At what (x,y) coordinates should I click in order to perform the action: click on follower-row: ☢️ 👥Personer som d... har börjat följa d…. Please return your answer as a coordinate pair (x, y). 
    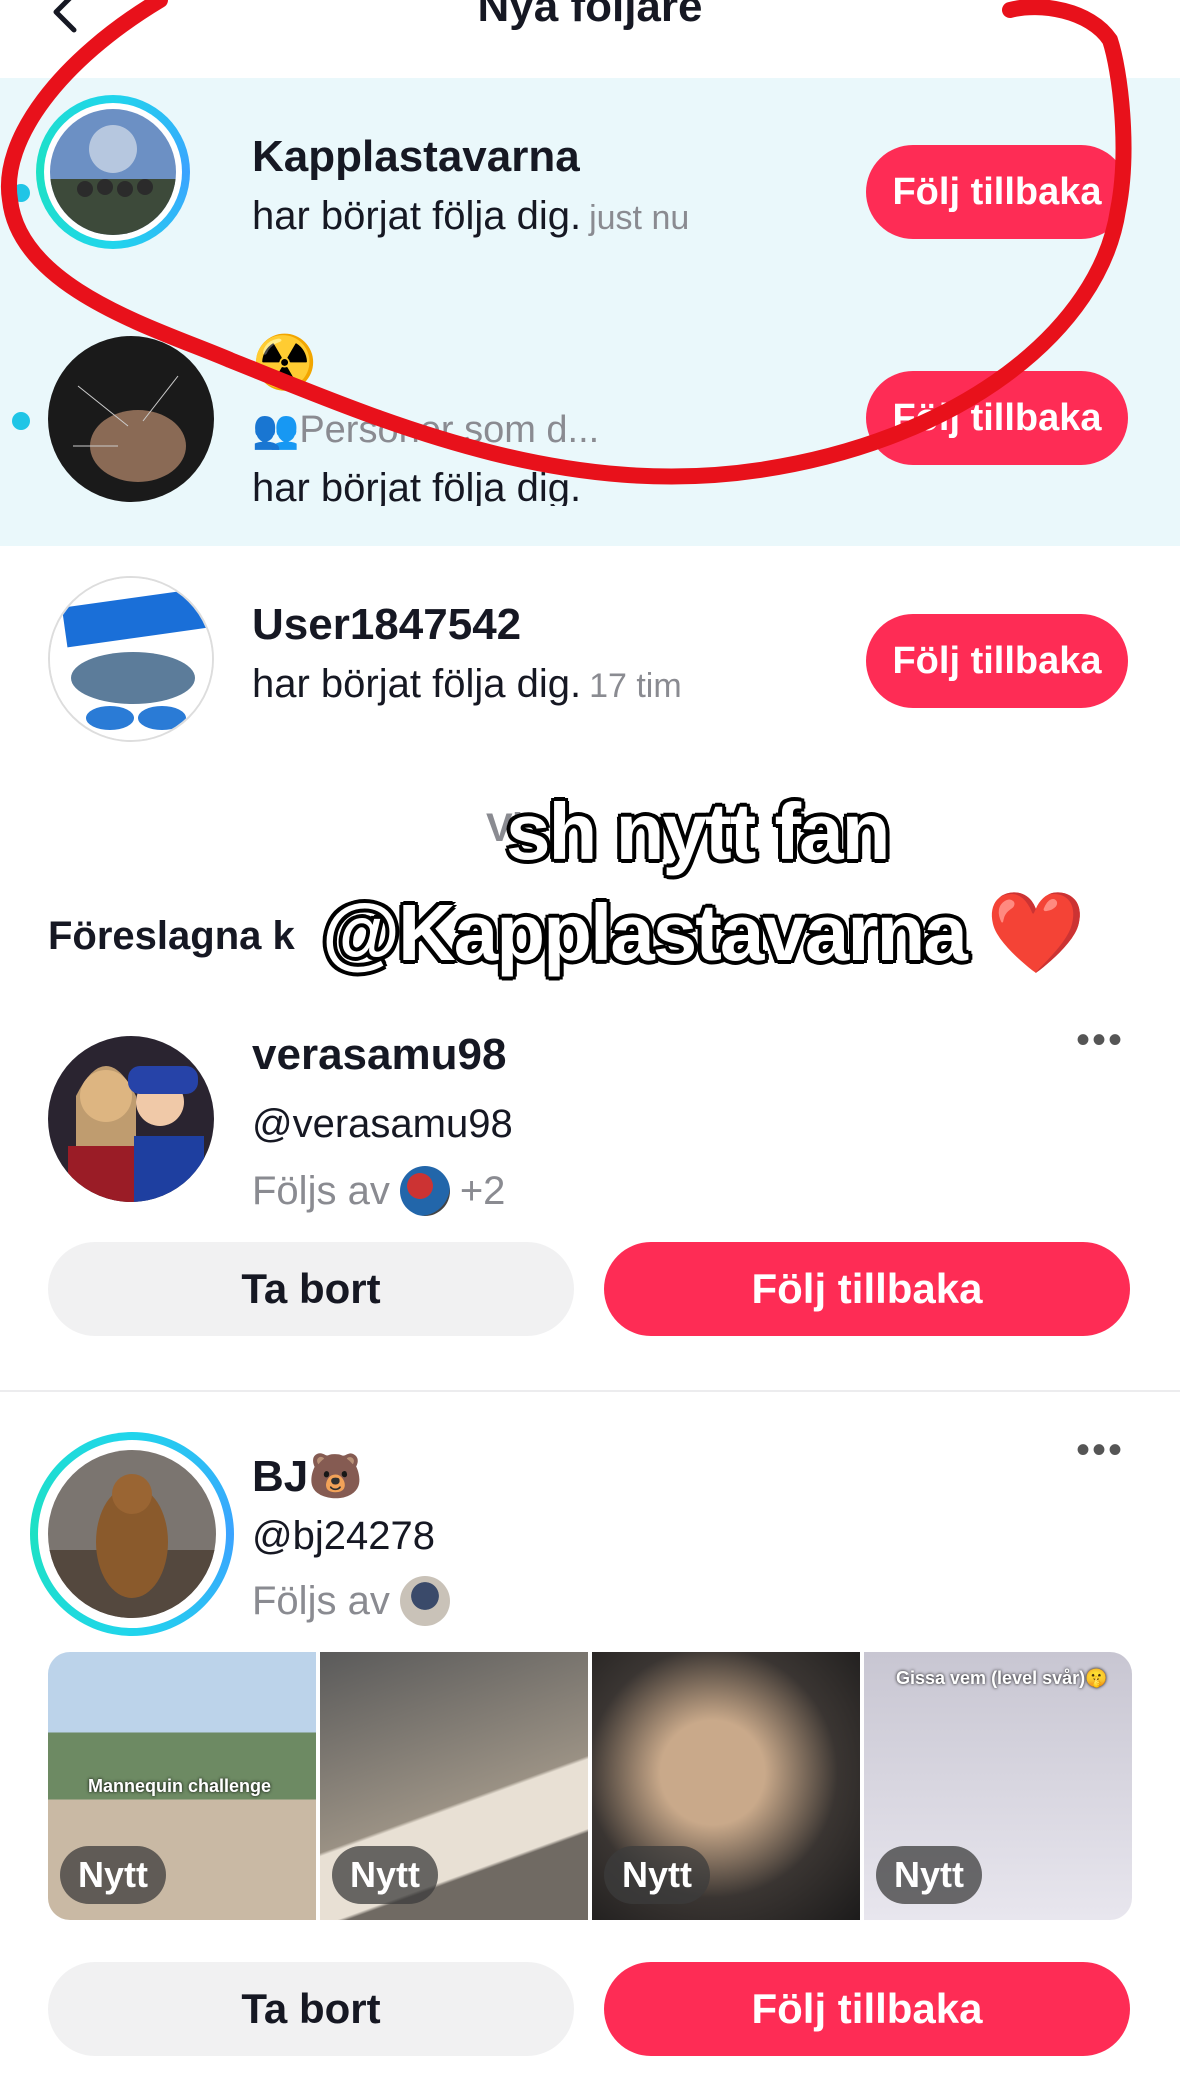
    Looking at the image, I should click on (590, 431).